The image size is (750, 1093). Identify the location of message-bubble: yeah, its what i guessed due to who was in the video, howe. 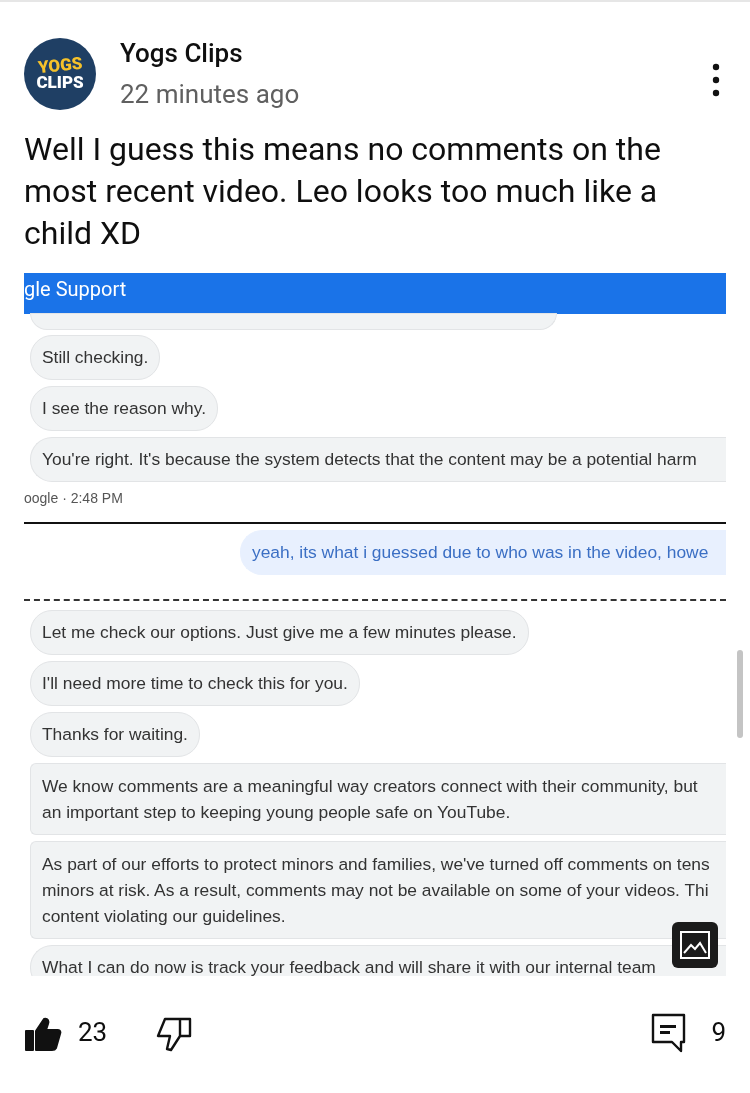
(483, 552).